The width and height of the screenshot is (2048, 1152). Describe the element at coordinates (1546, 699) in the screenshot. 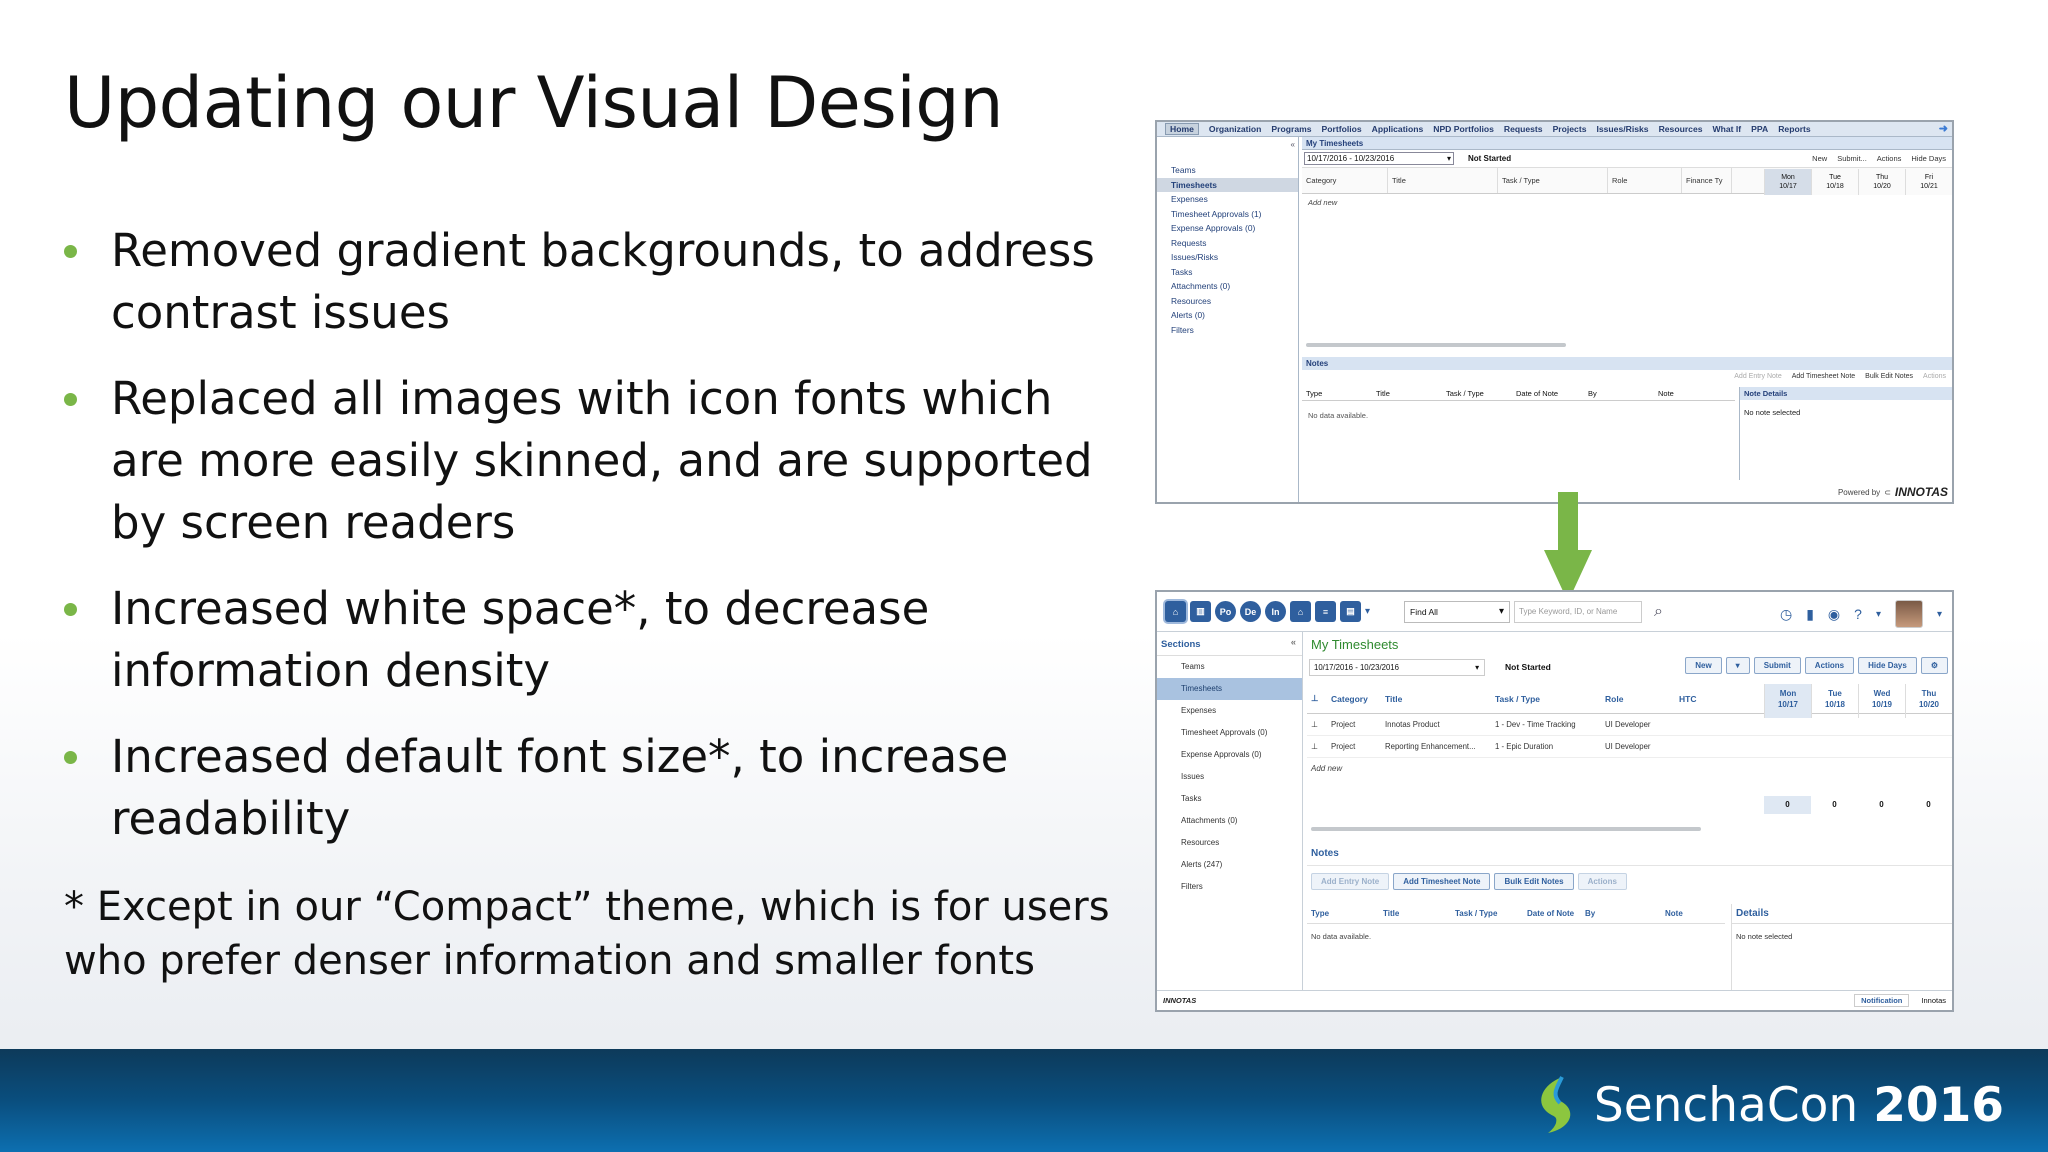

I see `new-col-task: Task / Type` at that location.